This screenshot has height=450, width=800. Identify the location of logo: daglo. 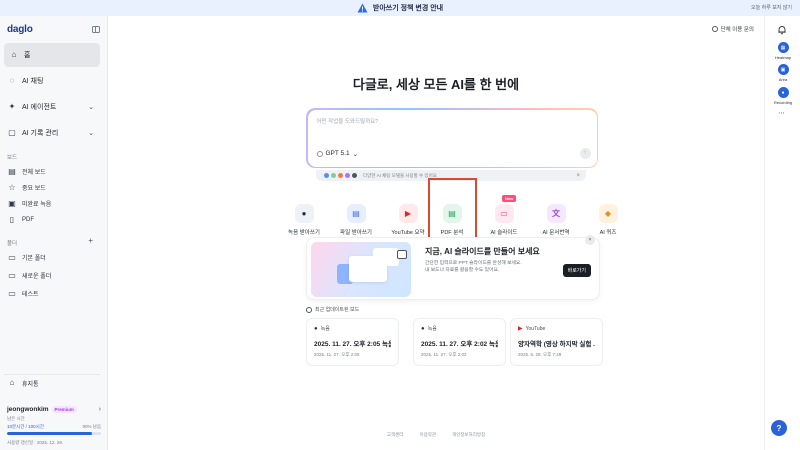
(20, 29).